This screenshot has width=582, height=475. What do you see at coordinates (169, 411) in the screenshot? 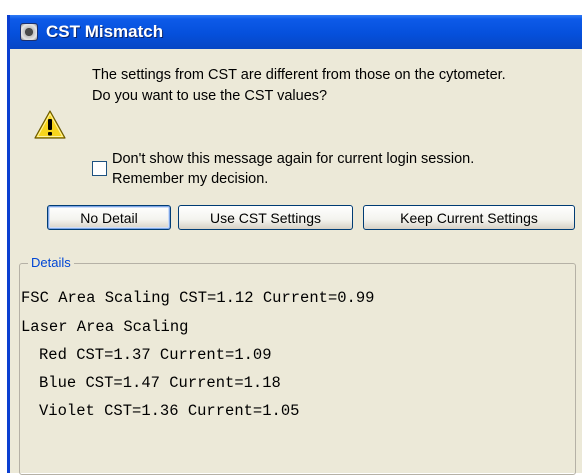
I see `detail-line-violet: Violet CST=1.36 Current=1.05` at bounding box center [169, 411].